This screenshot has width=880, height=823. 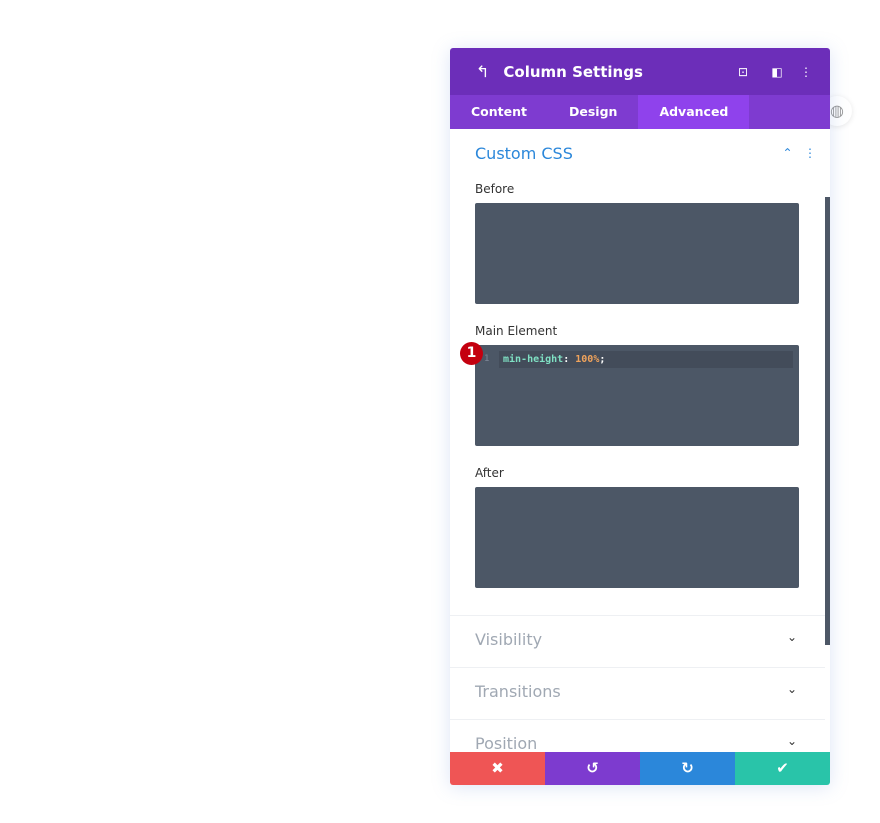 What do you see at coordinates (646, 359) in the screenshot?
I see `code-line: min-height: 100%;` at bounding box center [646, 359].